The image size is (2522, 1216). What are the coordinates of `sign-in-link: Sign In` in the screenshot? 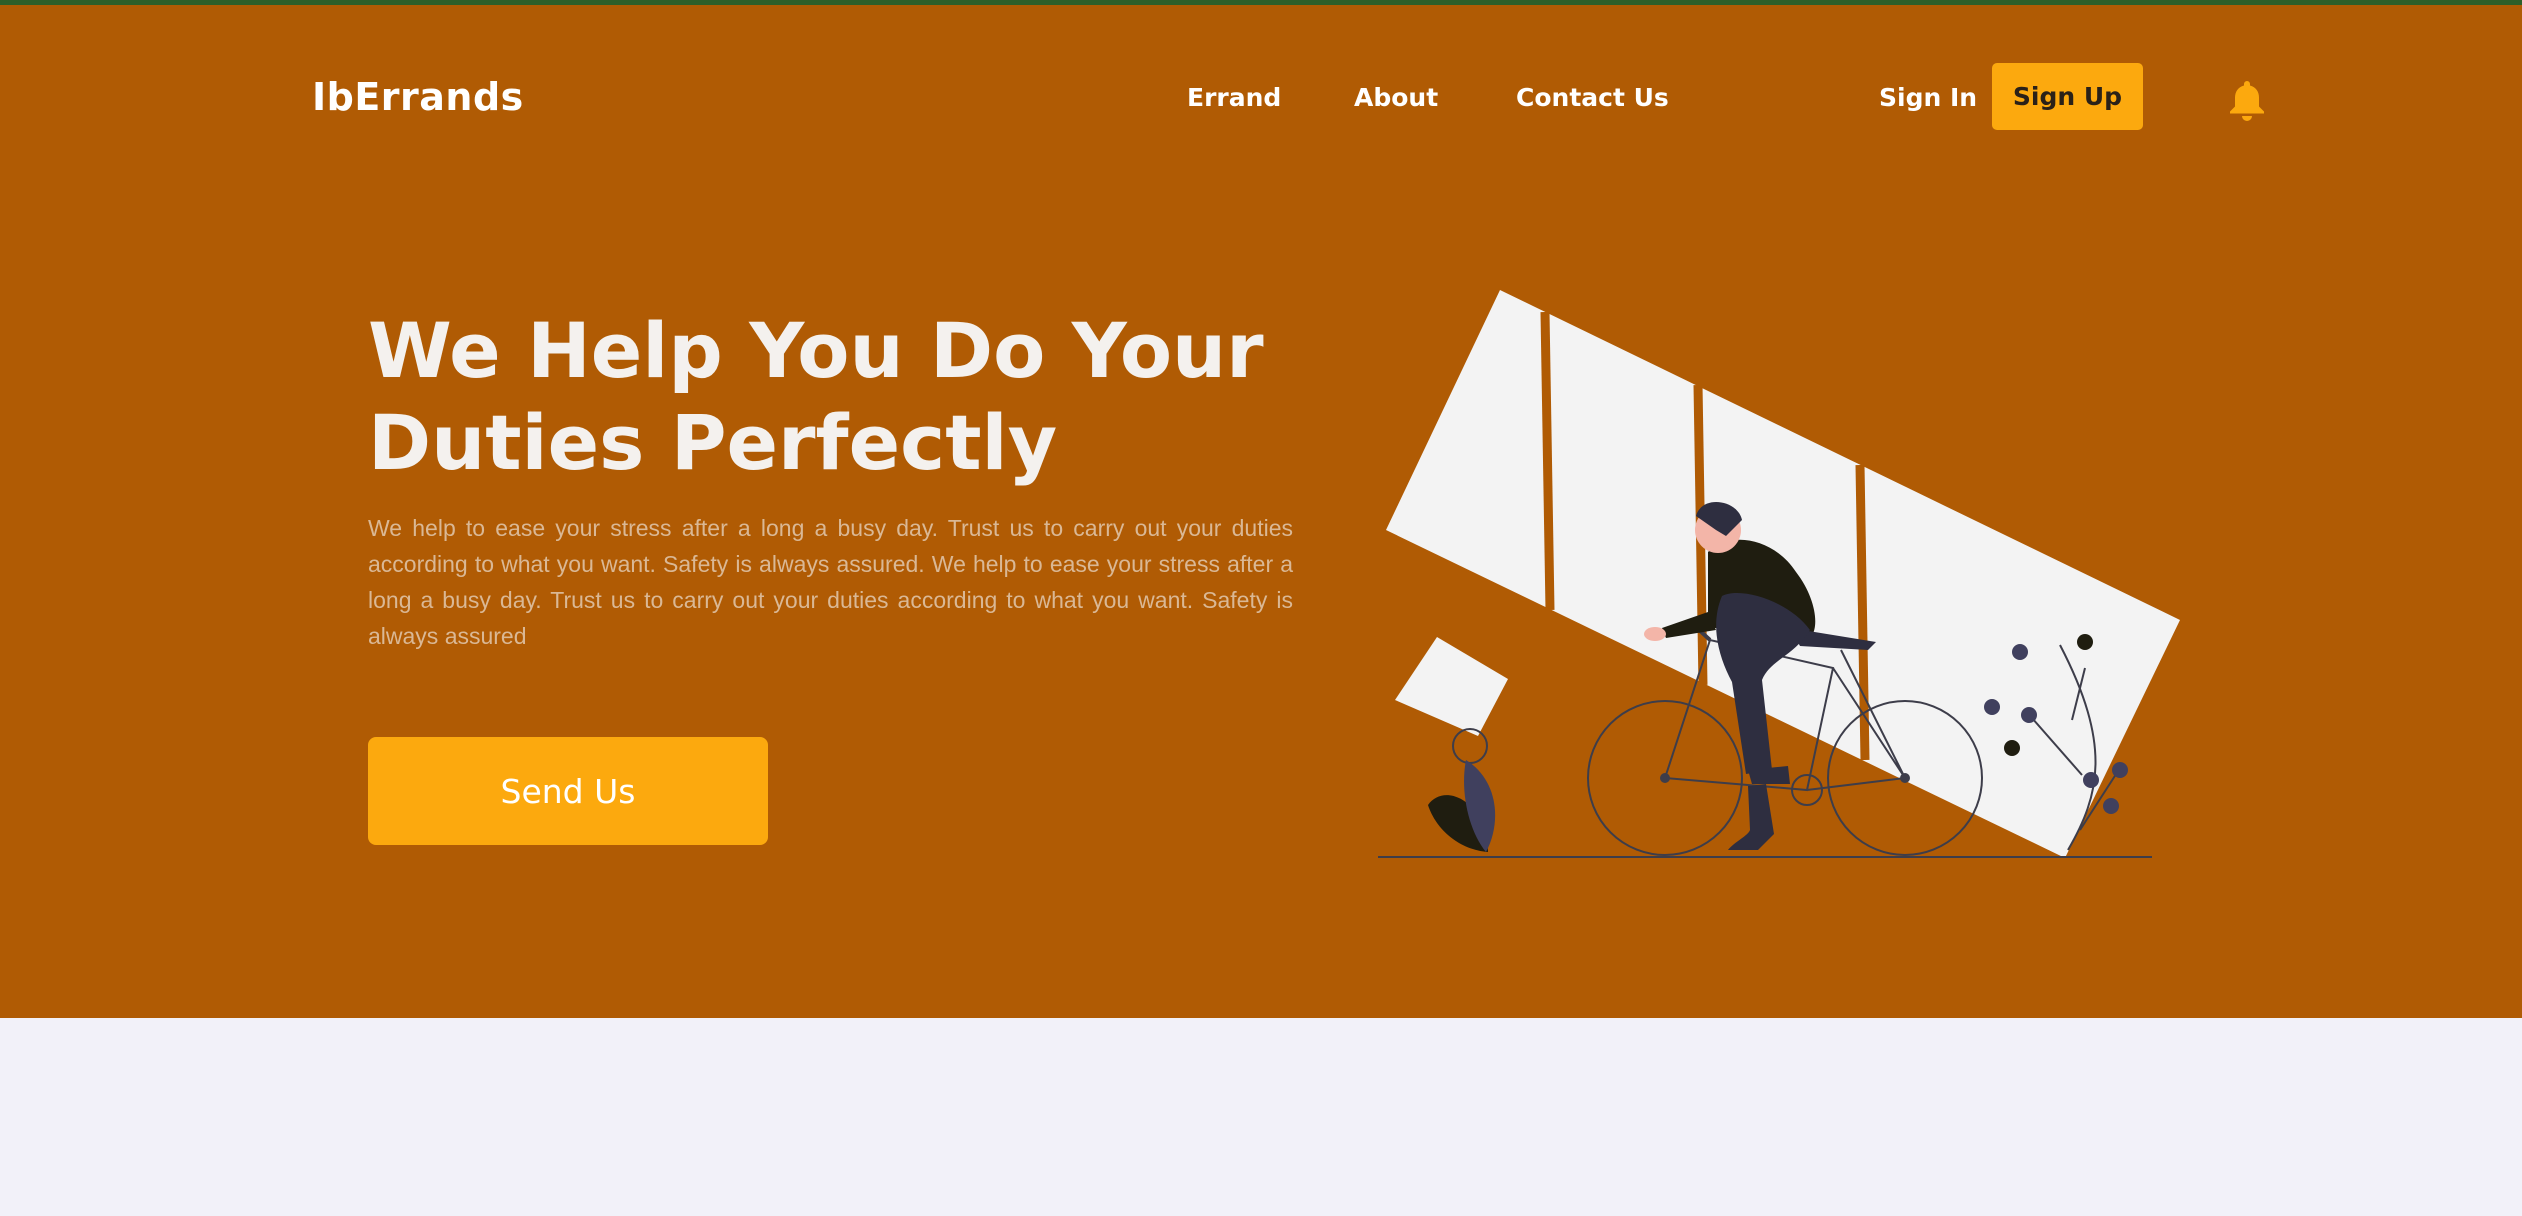 It's located at (1928, 97).